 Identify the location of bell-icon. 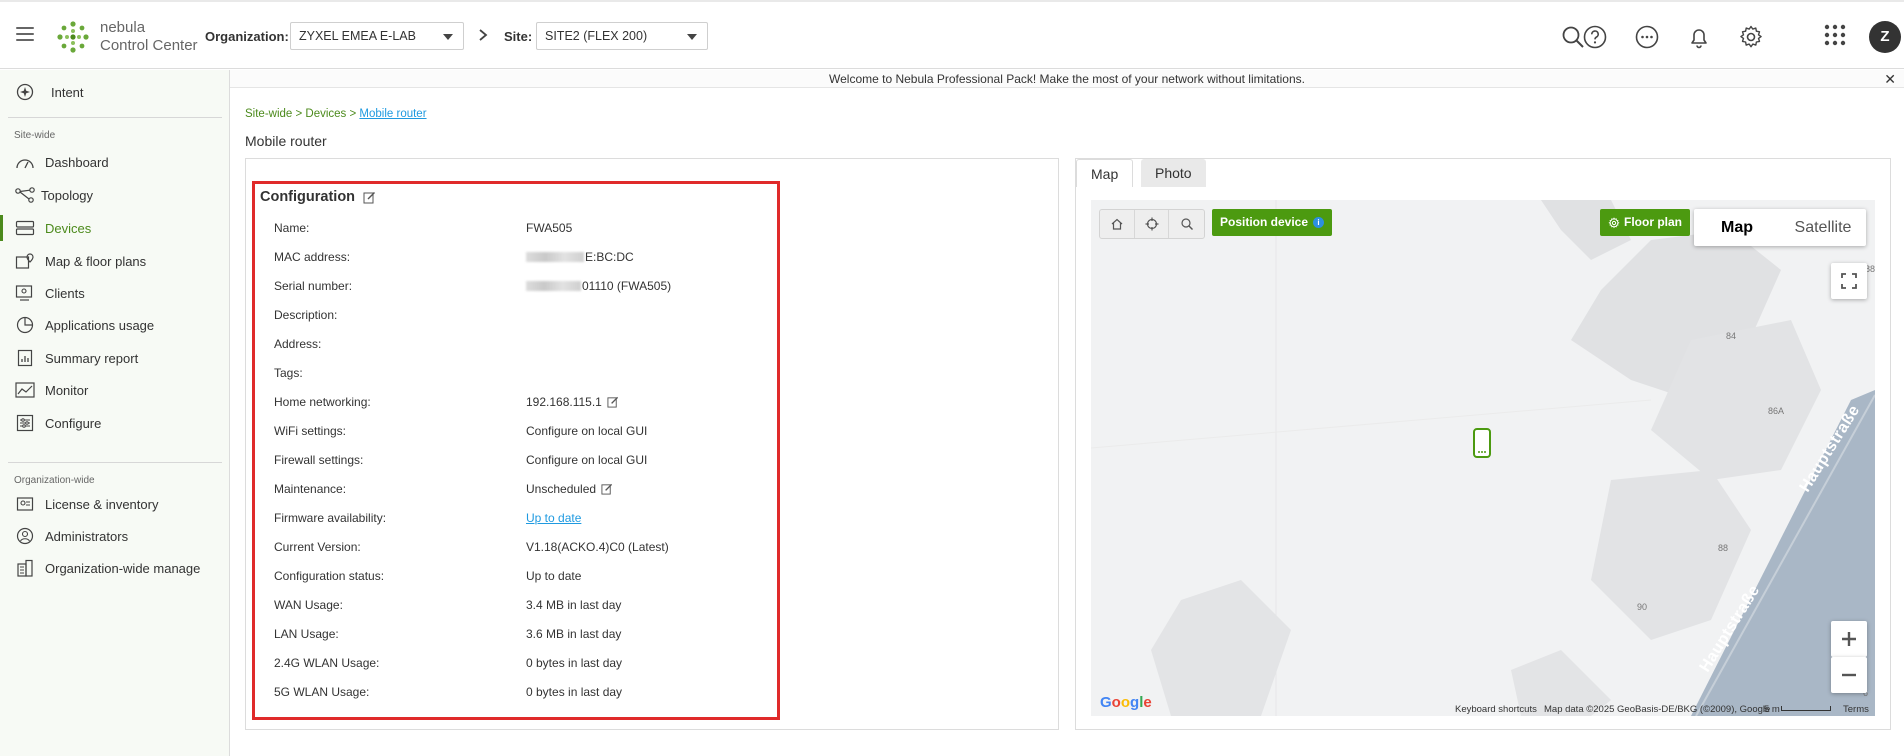
(1699, 37).